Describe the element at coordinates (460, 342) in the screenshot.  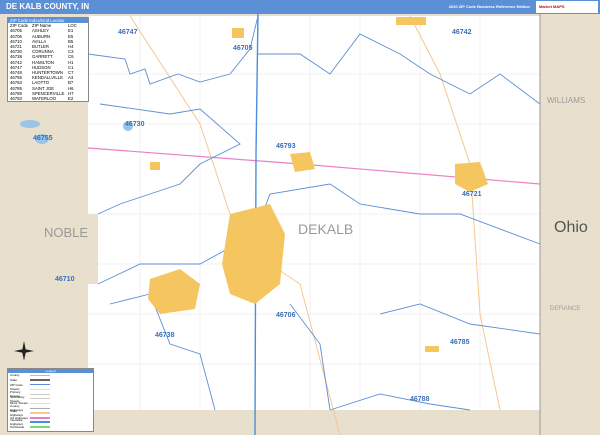
I see `zip-label: 46785` at that location.